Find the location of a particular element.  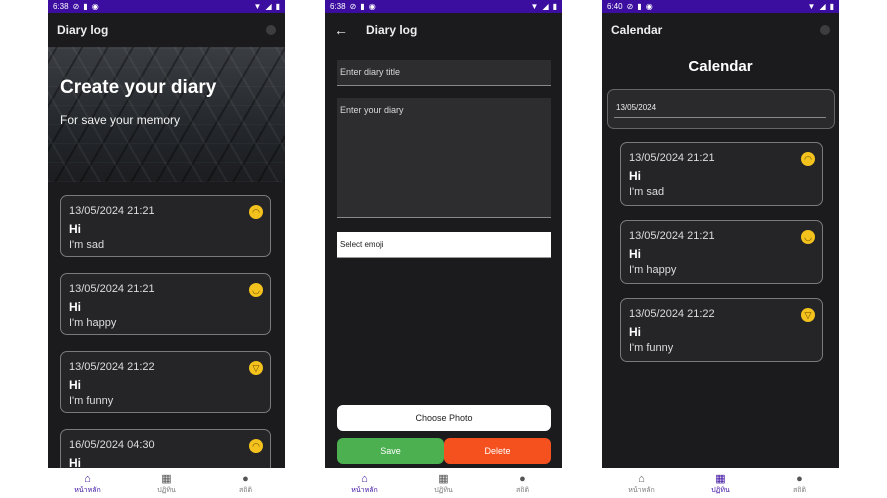

status-bar: 6:40 ⊘ ▮ ◉ ▼ ◢ ▮ is located at coordinates (720, 6).